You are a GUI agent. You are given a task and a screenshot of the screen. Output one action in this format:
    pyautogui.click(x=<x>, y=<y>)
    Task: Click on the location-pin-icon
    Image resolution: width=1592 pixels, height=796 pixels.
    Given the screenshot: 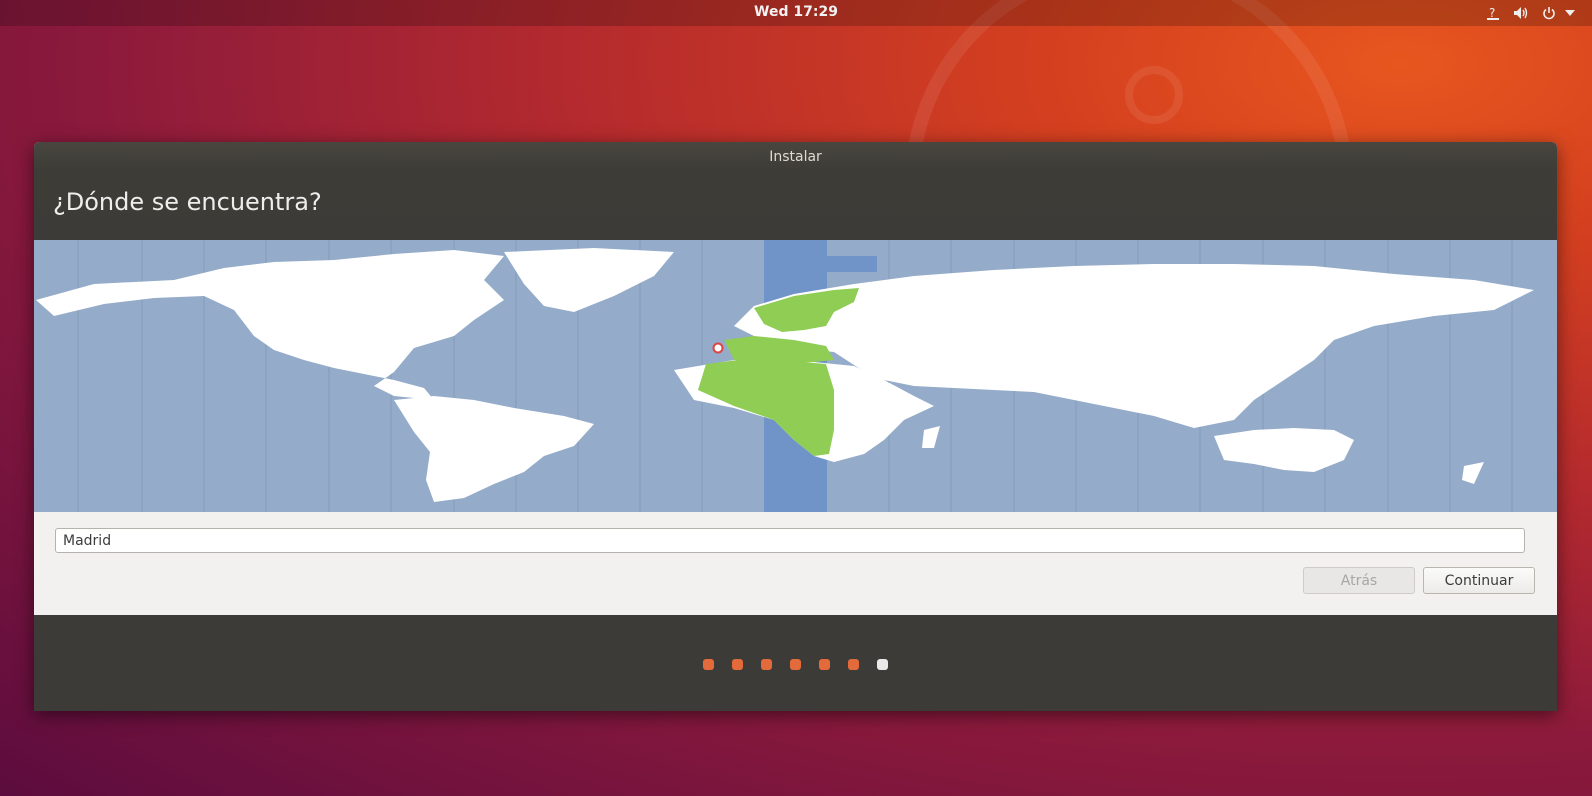 What is the action you would take?
    pyautogui.click(x=718, y=348)
    